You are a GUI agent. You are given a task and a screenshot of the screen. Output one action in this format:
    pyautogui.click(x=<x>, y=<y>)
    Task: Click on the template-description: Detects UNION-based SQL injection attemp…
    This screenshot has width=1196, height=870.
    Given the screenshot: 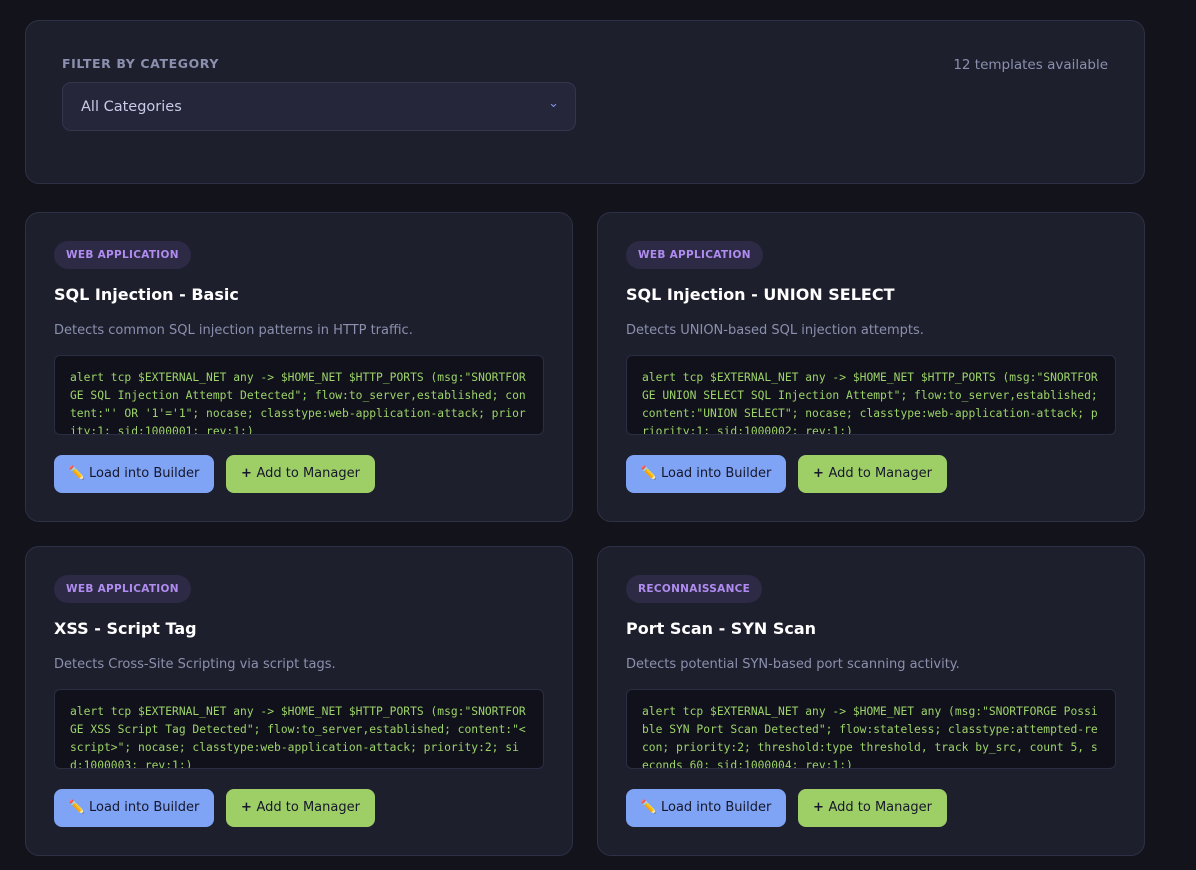 What is the action you would take?
    pyautogui.click(x=775, y=330)
    